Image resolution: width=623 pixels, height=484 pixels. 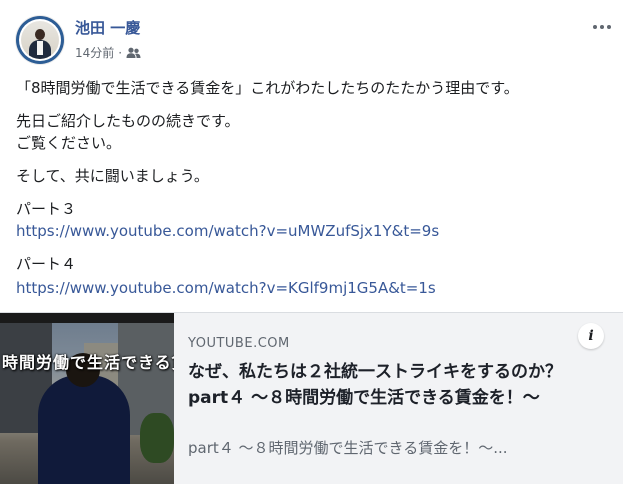 What do you see at coordinates (40, 34) in the screenshot?
I see `avatar-head` at bounding box center [40, 34].